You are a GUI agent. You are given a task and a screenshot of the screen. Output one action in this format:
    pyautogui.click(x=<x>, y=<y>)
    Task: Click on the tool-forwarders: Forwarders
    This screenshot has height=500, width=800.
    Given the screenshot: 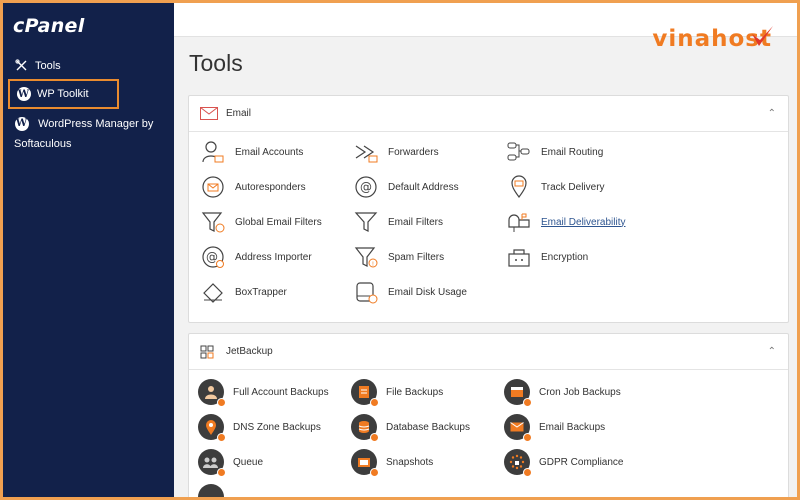 What is the action you would take?
    pyautogui.click(x=396, y=152)
    